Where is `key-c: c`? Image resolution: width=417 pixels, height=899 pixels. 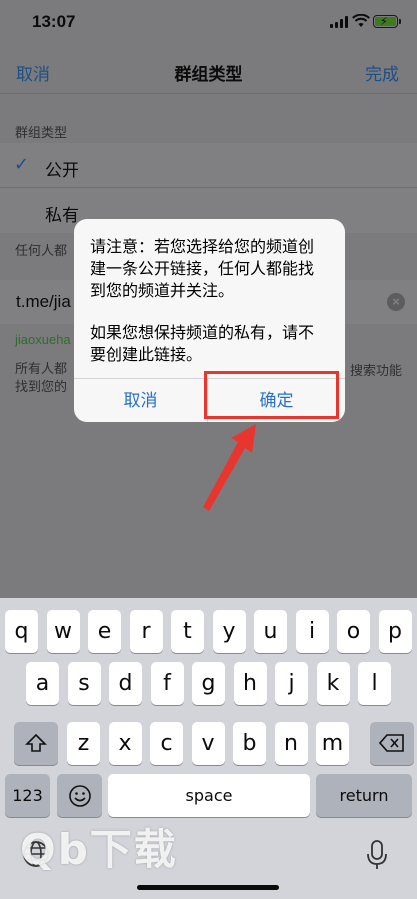
key-c: c is located at coordinates (166, 743).